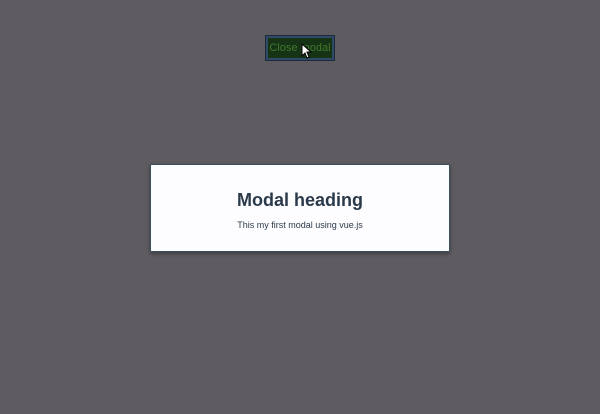  I want to click on modal-heading: Modal heading, so click(300, 200).